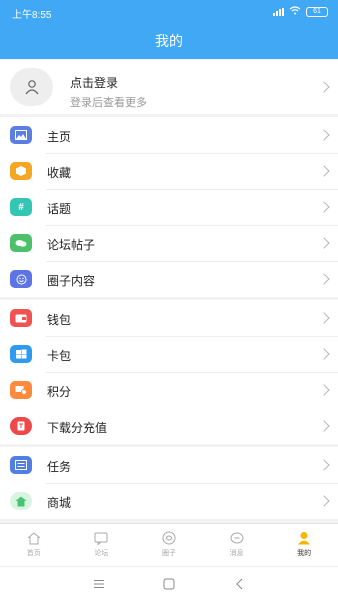 Image resolution: width=338 pixels, height=600 pixels. Describe the element at coordinates (32, 15) in the screenshot. I see `status-time: 上午8:55` at that location.